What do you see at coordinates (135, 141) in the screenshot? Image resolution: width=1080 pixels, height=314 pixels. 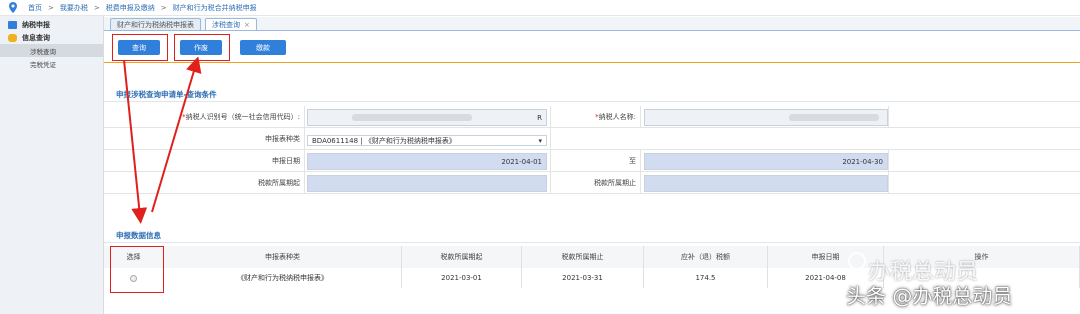 I see `arrow-down` at bounding box center [135, 141].